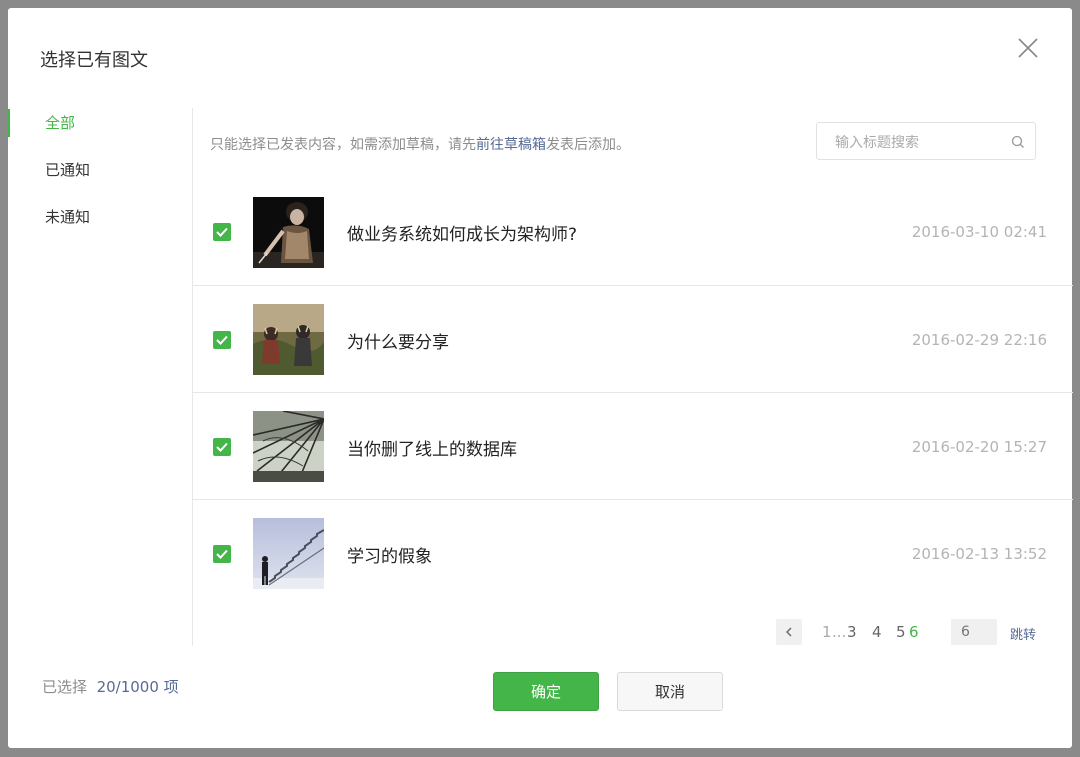  Describe the element at coordinates (1028, 48) in the screenshot. I see `close-icon` at that location.